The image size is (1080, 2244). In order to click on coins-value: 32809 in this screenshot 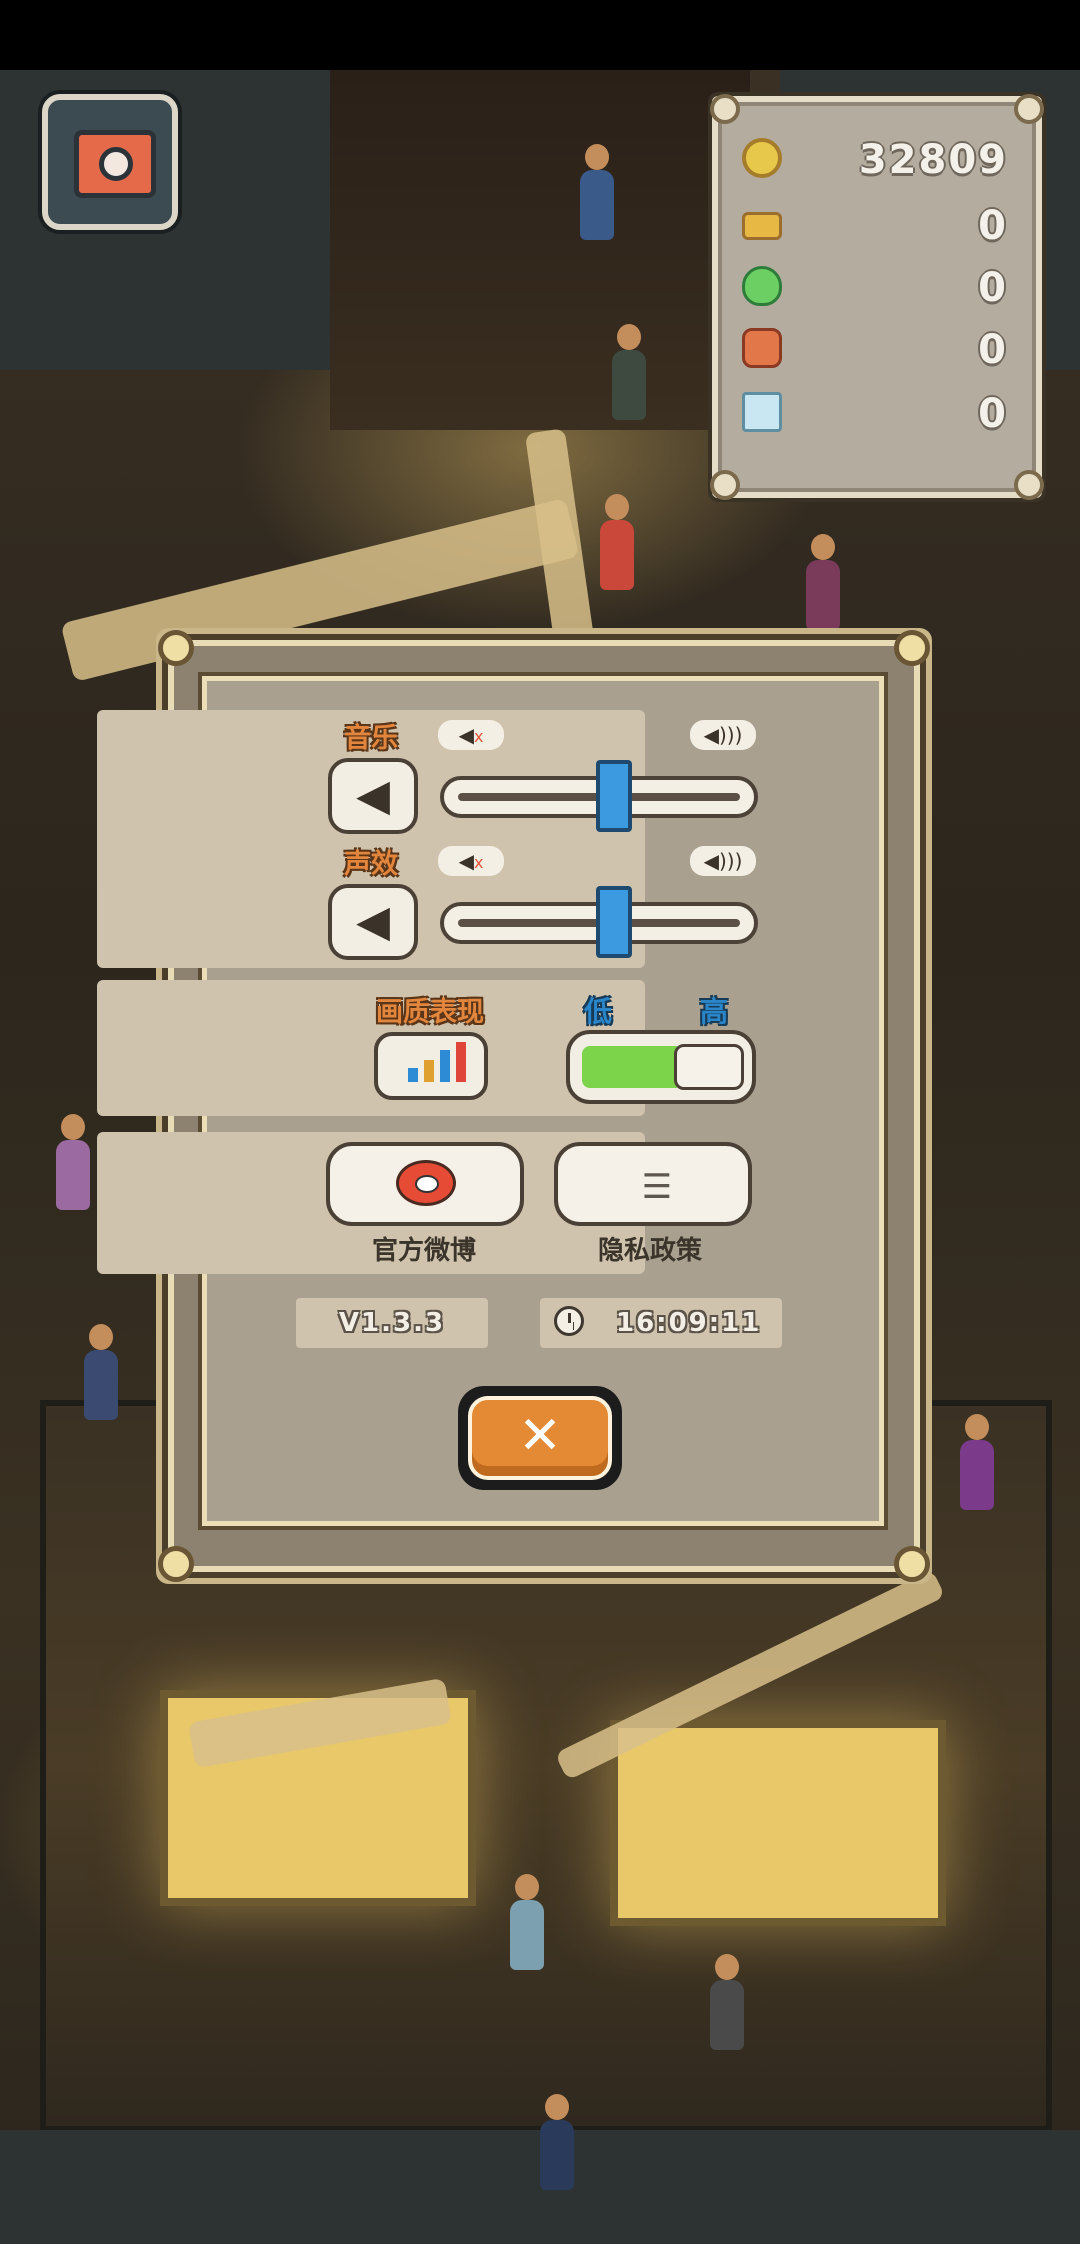, I will do `click(933, 160)`.